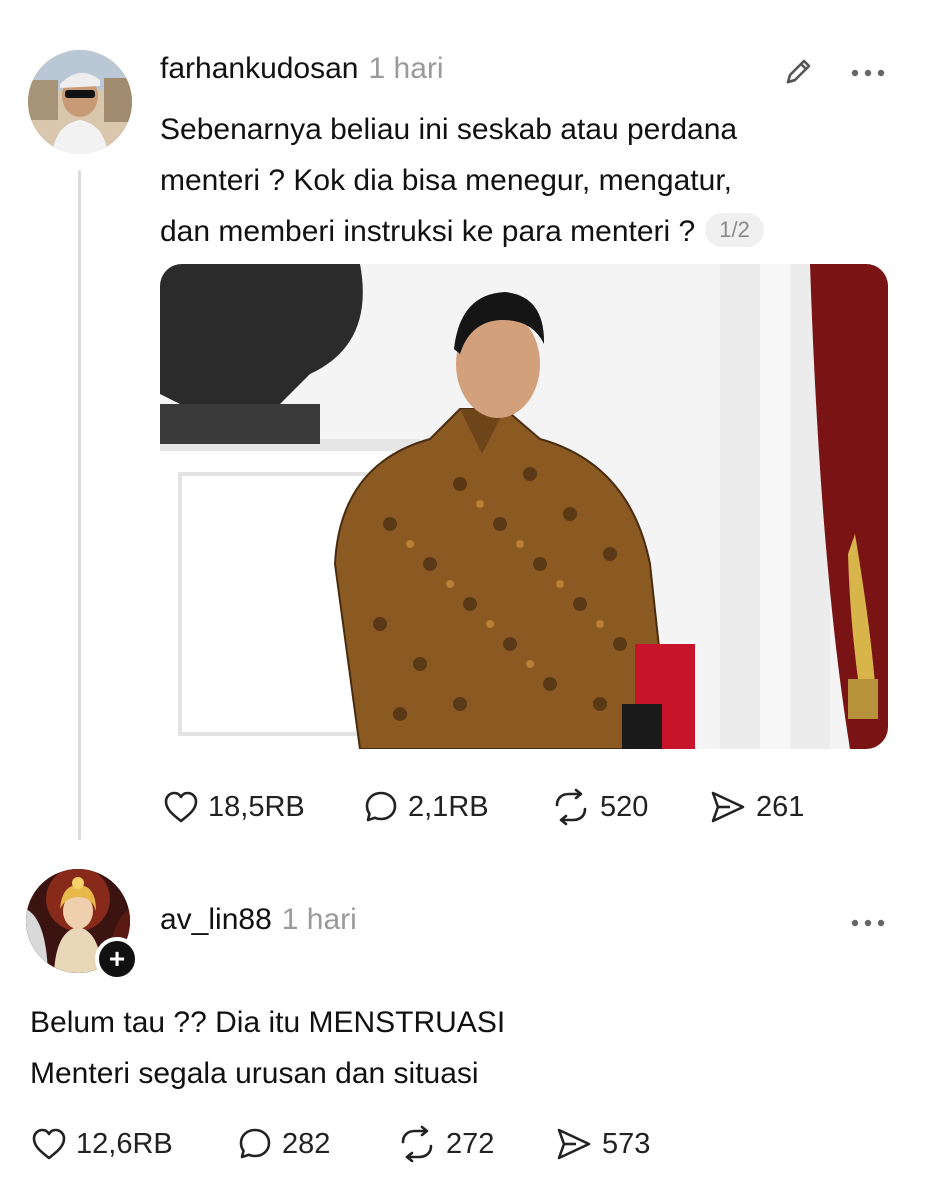 The image size is (926, 1200). Describe the element at coordinates (798, 72) in the screenshot. I see `pencil-icon` at that location.